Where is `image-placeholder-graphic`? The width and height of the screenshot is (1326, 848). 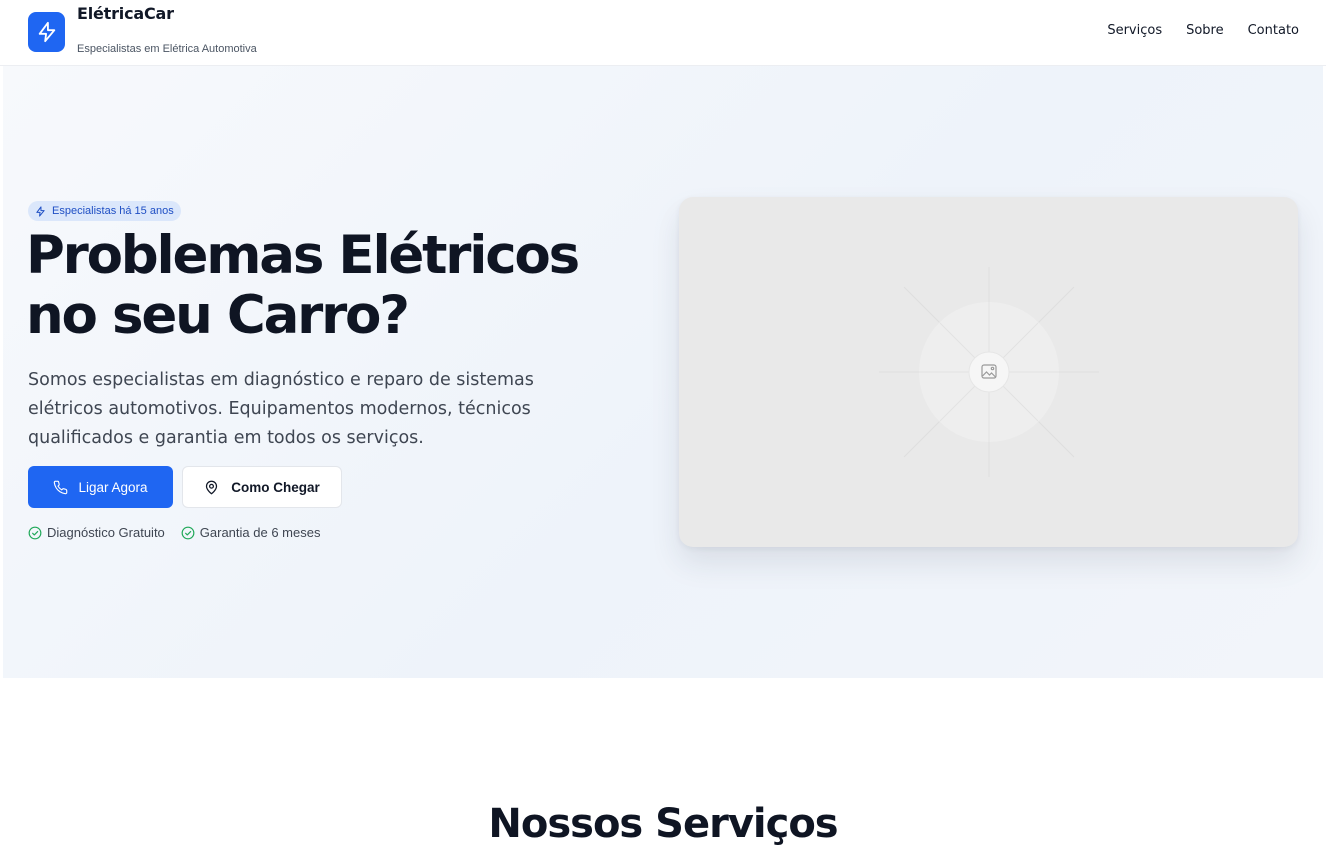
image-placeholder-graphic is located at coordinates (989, 372).